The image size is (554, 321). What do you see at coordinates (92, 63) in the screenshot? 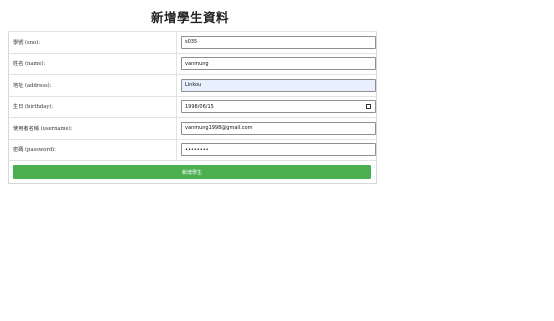
I see `name-label: 姓名 (name):` at bounding box center [92, 63].